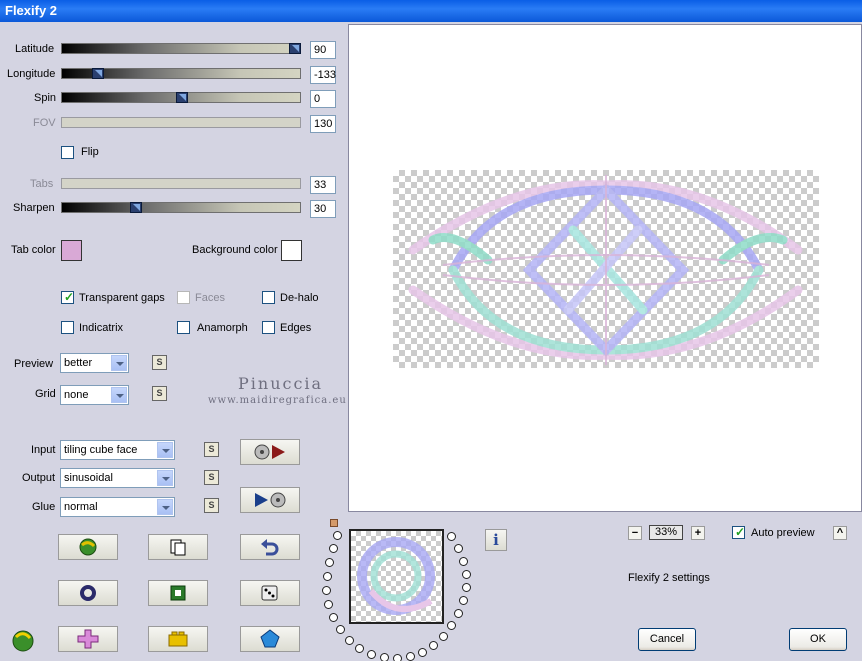  What do you see at coordinates (98, 73) in the screenshot?
I see `longitude-slider-thumb` at bounding box center [98, 73].